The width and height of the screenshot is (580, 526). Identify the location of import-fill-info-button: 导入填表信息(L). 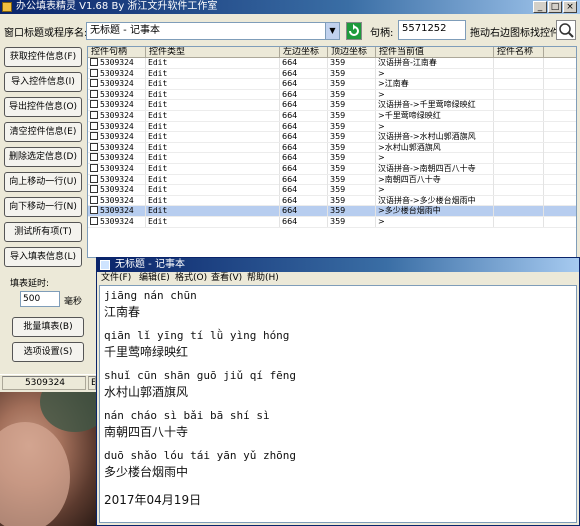
(43, 257).